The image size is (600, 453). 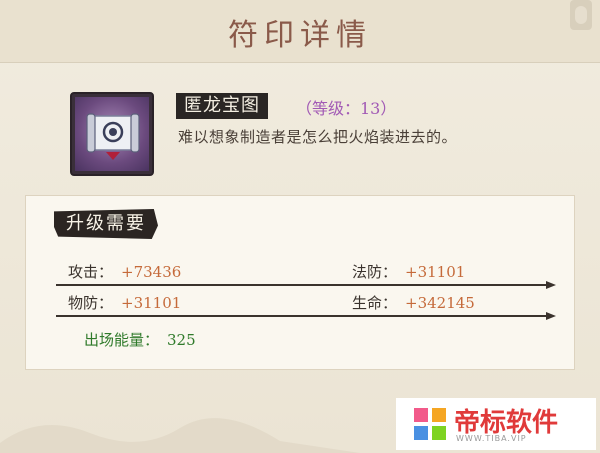 What do you see at coordinates (375, 303) in the screenshot?
I see `stat-label: 生命：` at bounding box center [375, 303].